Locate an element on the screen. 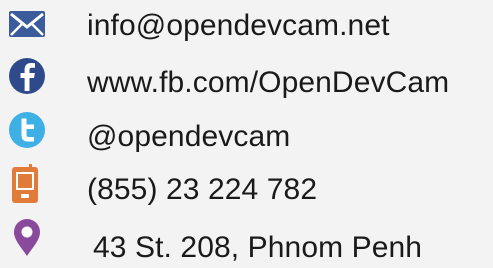  facebook-link: www.fb.com/OpenDevCam is located at coordinates (268, 83).